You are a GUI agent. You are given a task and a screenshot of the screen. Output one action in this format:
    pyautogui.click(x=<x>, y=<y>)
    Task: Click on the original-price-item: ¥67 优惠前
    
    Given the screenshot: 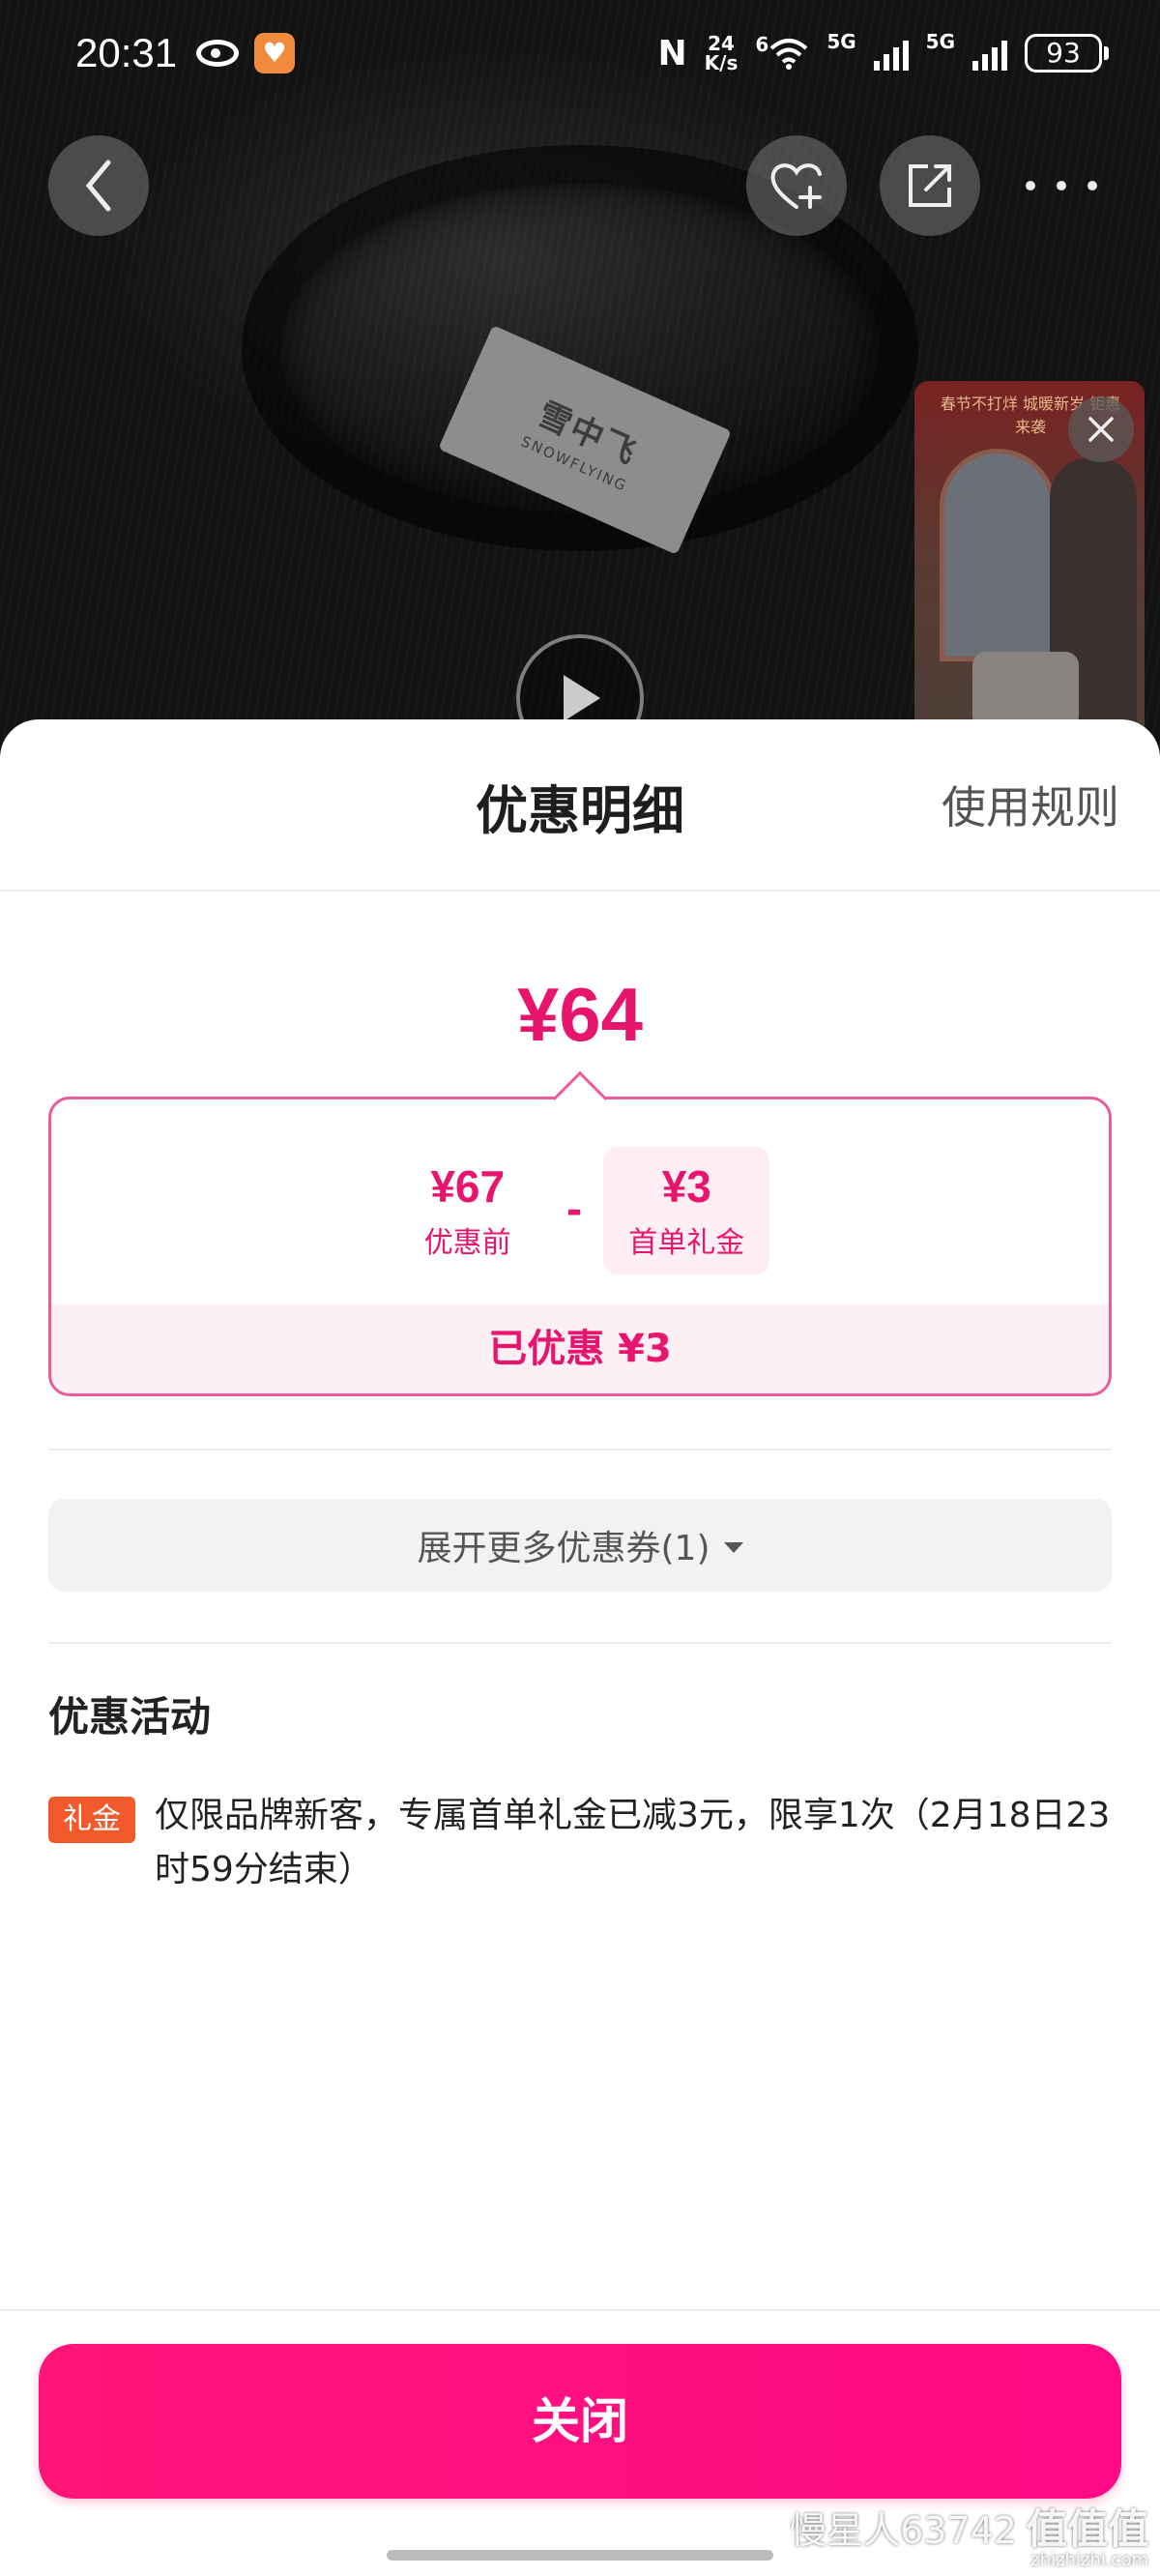 What is the action you would take?
    pyautogui.click(x=468, y=1210)
    